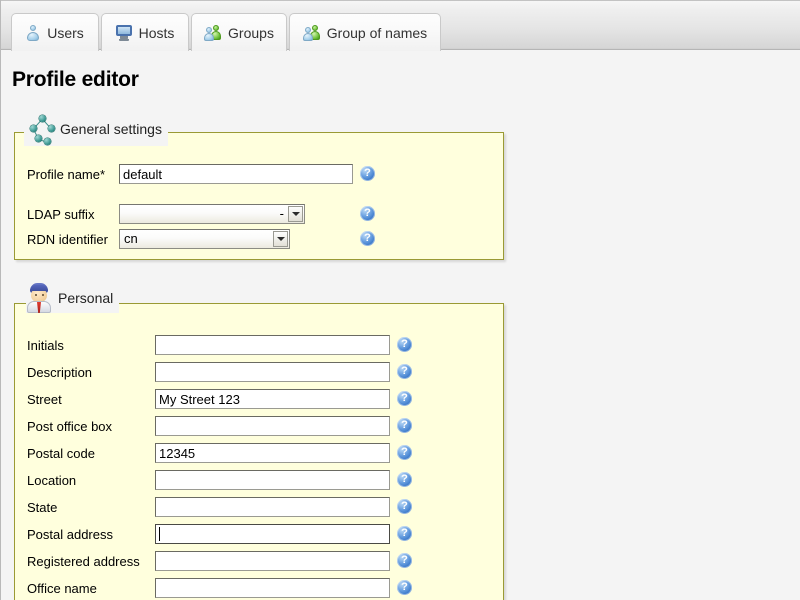 This screenshot has height=600, width=800. I want to click on label-description: Description, so click(60, 372).